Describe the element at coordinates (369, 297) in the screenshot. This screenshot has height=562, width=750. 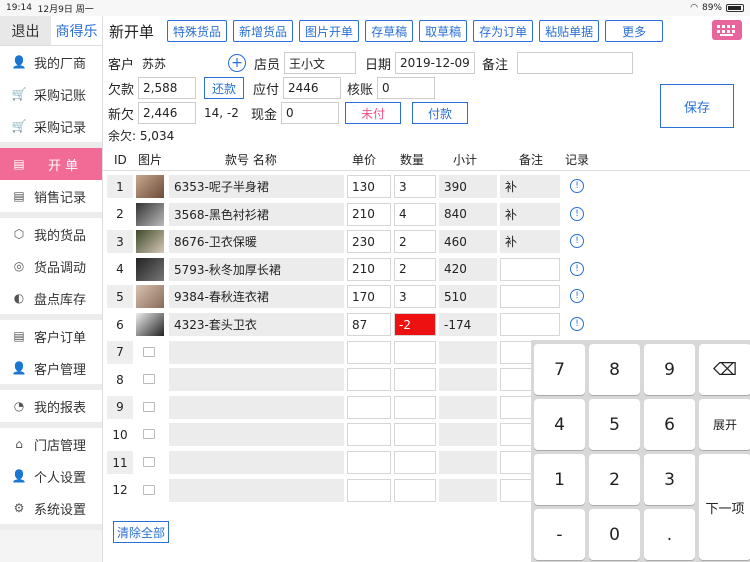
I see `price-cell: 170` at that location.